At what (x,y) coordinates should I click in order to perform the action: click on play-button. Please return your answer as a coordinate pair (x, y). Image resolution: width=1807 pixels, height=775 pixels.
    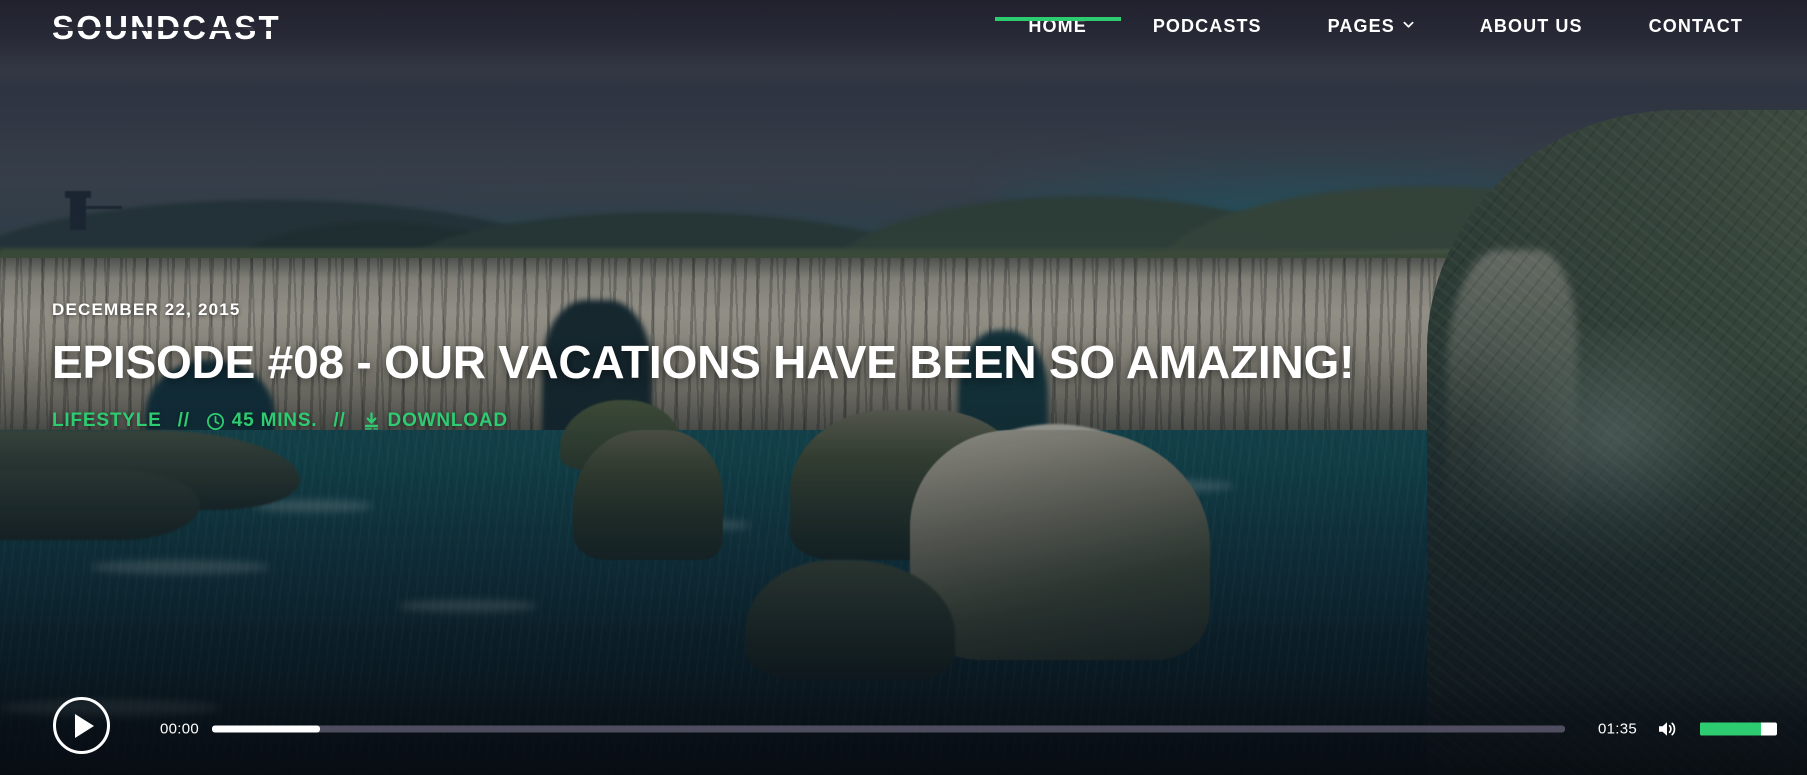
    Looking at the image, I should click on (81, 725).